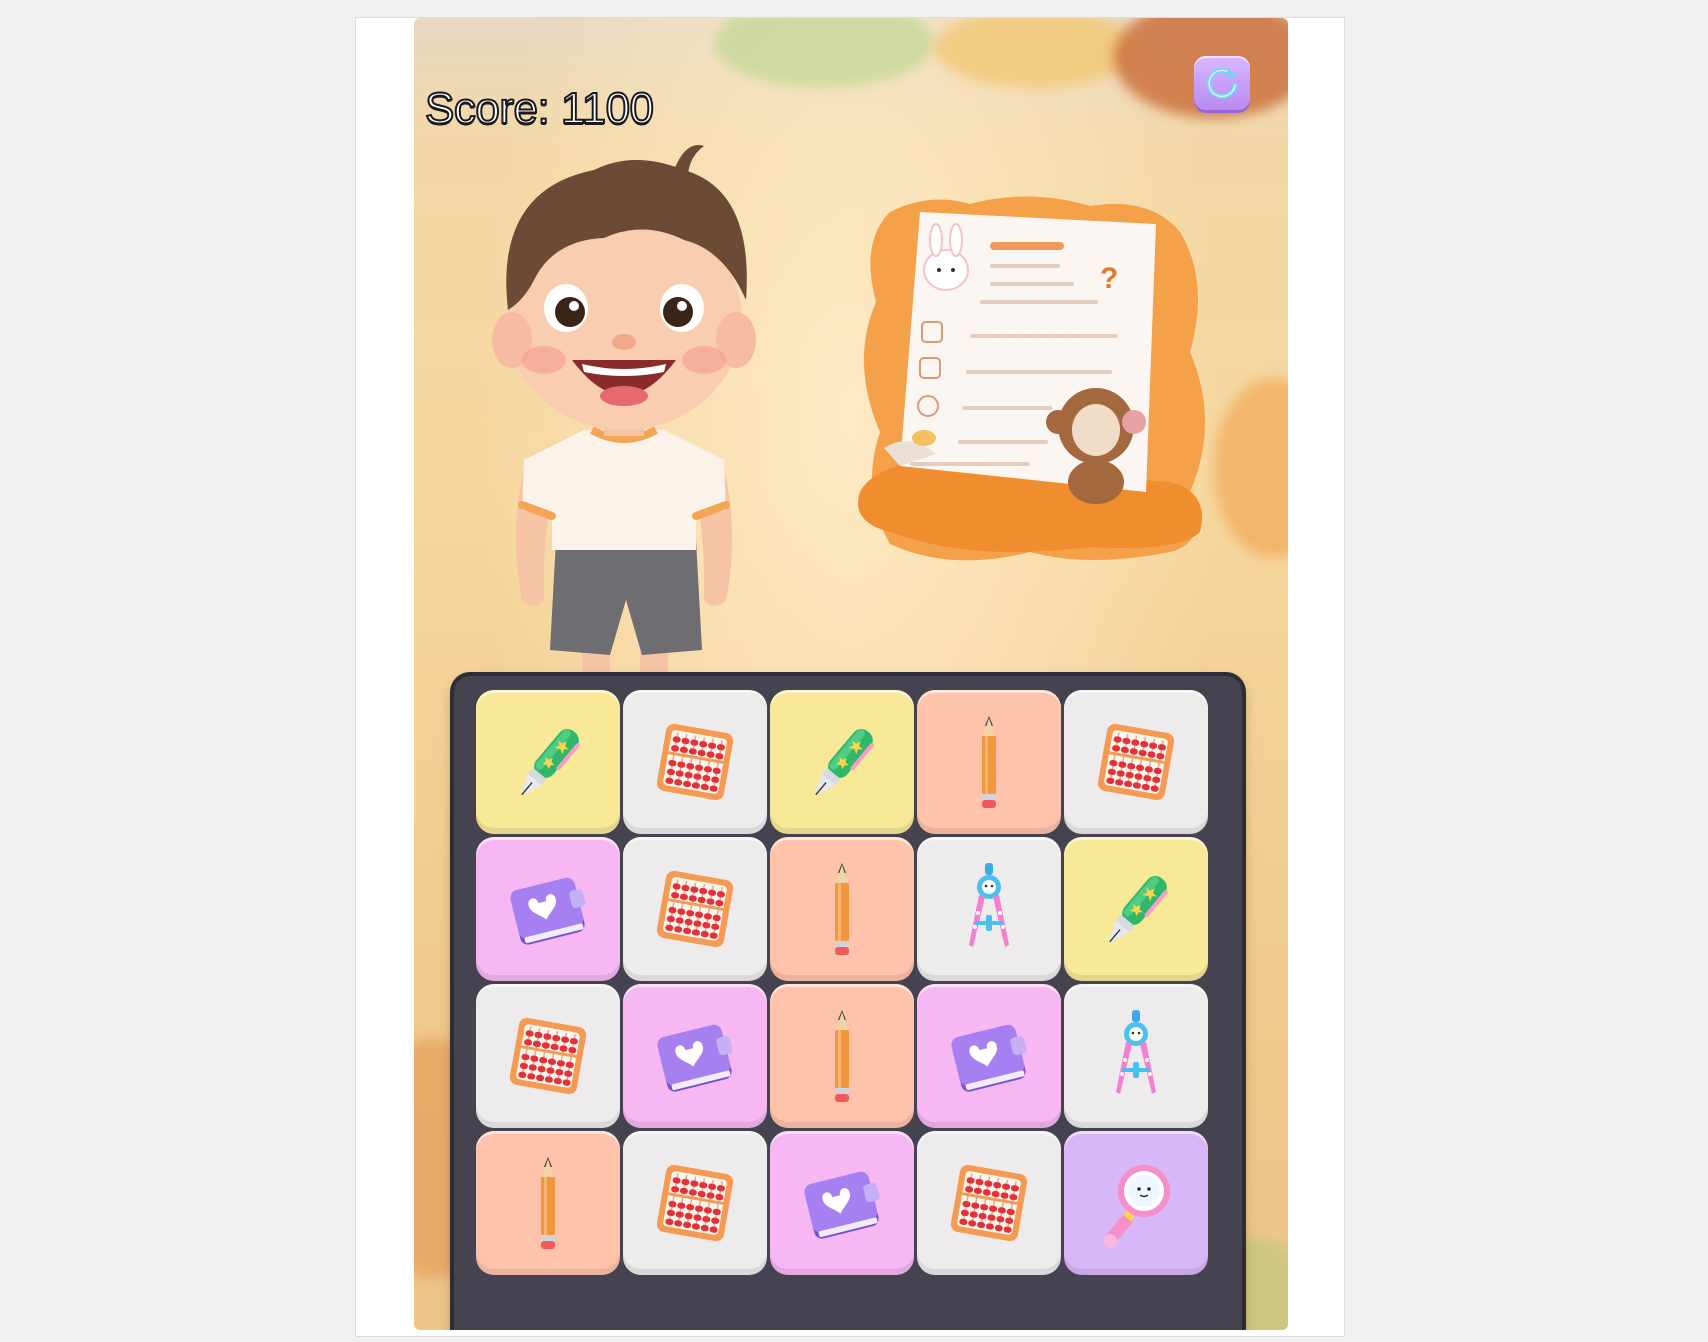  I want to click on tile-r2-c1, so click(548, 909).